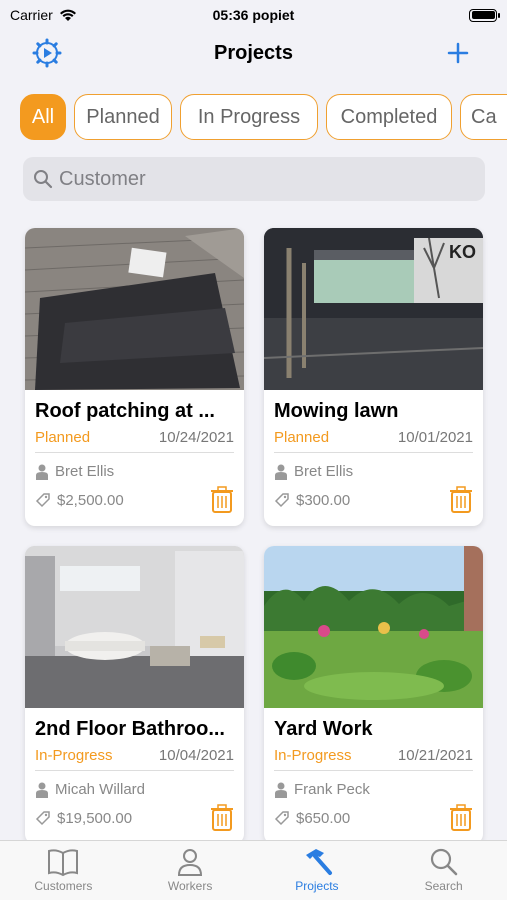 This screenshot has width=507, height=900. I want to click on tab-workers: Workers, so click(190, 870).